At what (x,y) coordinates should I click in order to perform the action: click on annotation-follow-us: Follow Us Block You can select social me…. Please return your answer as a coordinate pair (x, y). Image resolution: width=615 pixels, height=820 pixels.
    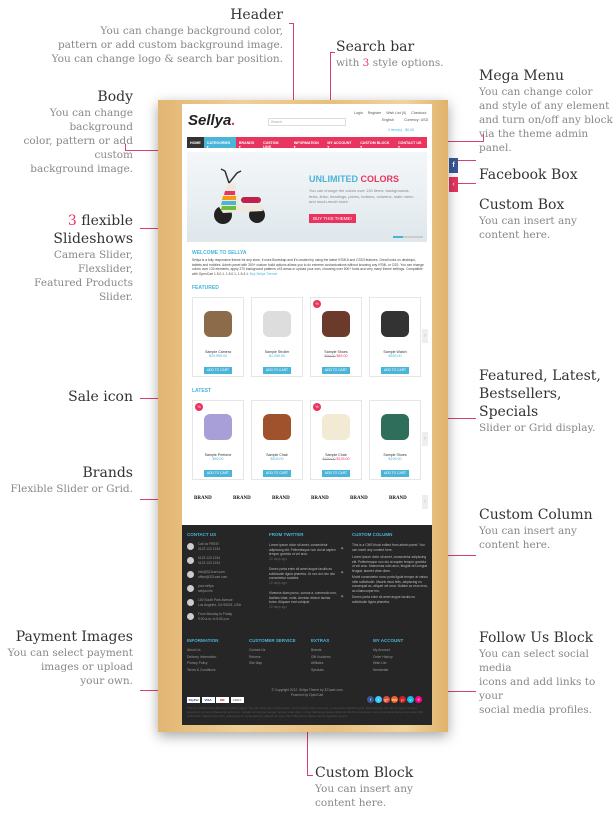
    Looking at the image, I should click on (537, 673).